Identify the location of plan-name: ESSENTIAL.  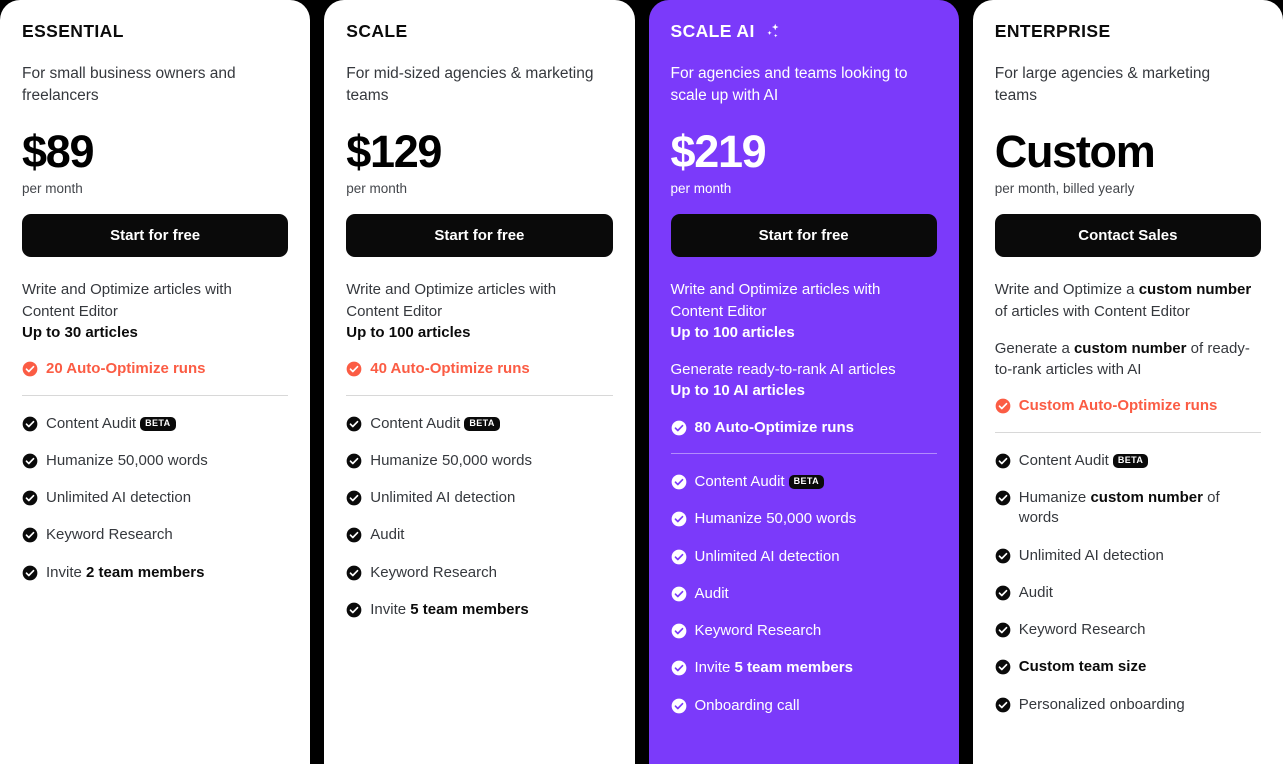
(155, 31).